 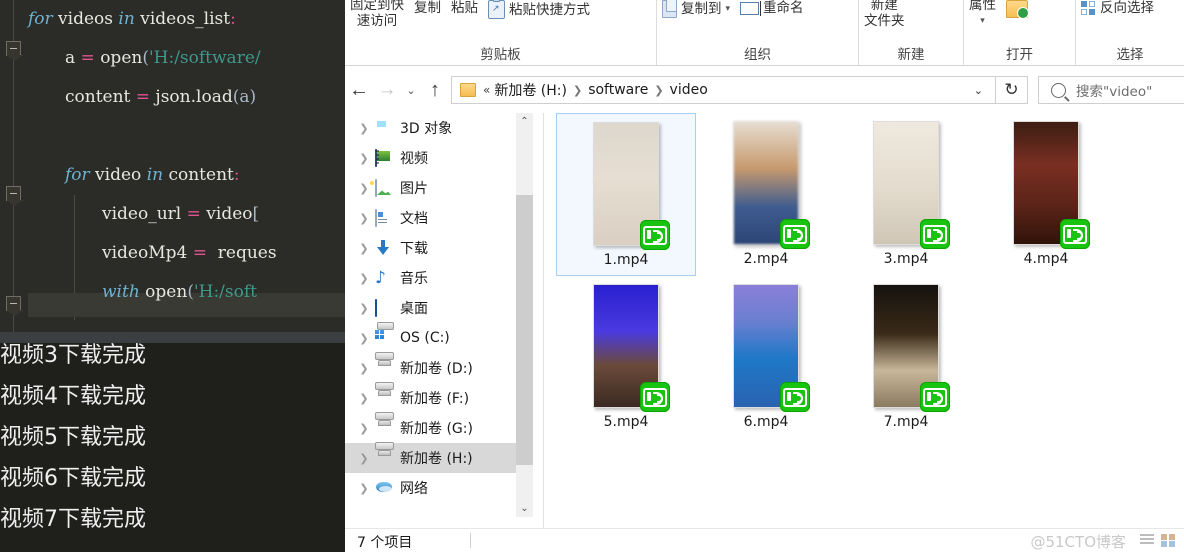 What do you see at coordinates (435, 278) in the screenshot?
I see `tree-item-5: ❯ ♪ 音乐` at bounding box center [435, 278].